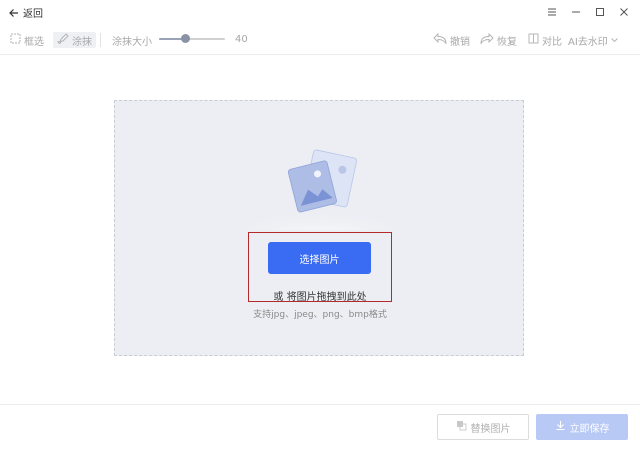  Describe the element at coordinates (560, 427) in the screenshot. I see `download-icon` at that location.